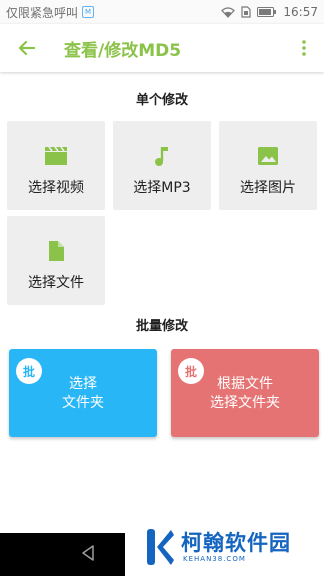 The height and width of the screenshot is (576, 324). I want to click on app-bar: 查看/修改MD5, so click(162, 48).